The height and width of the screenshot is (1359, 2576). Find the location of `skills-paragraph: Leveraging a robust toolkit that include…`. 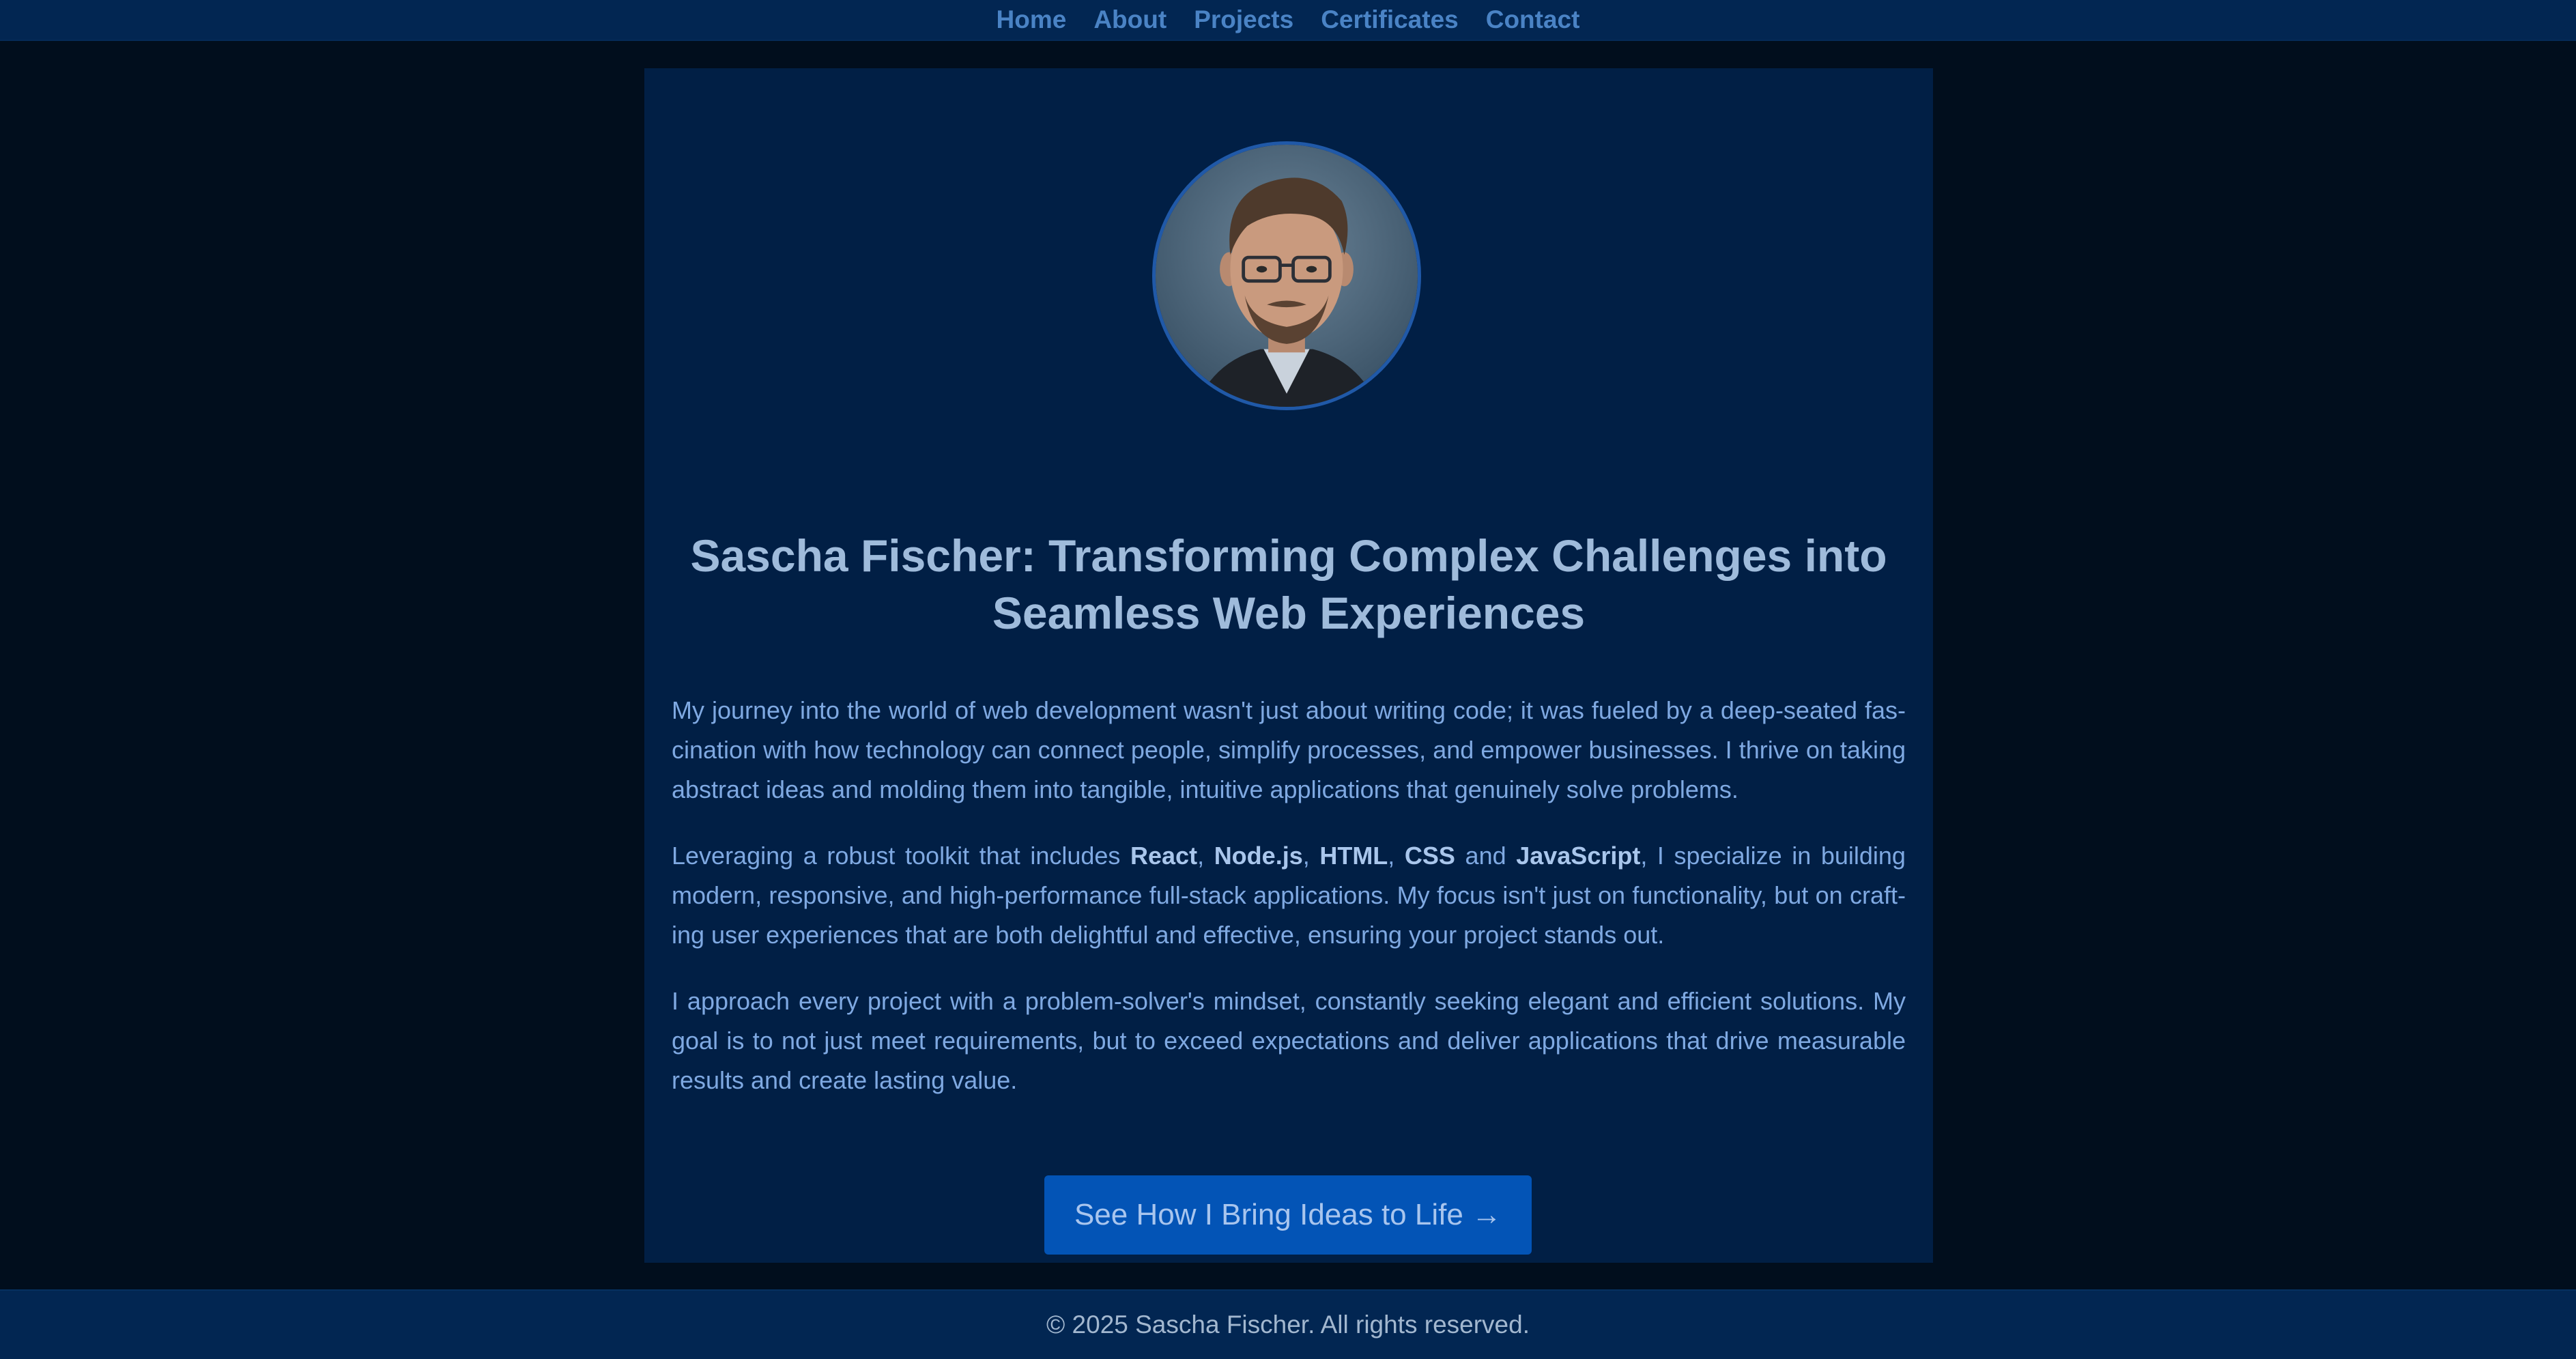

skills-paragraph: Leveraging a robust toolkit that include… is located at coordinates (1289, 896).